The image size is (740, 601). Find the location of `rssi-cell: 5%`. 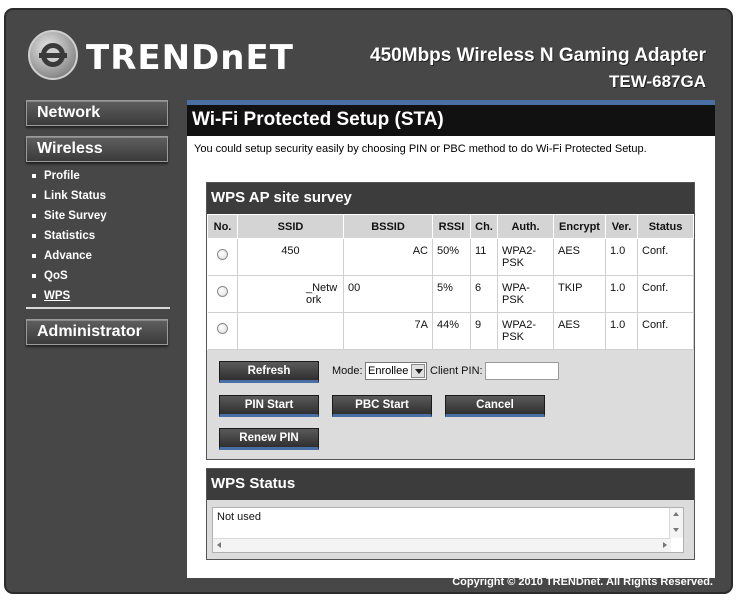

rssi-cell: 5% is located at coordinates (451, 294).